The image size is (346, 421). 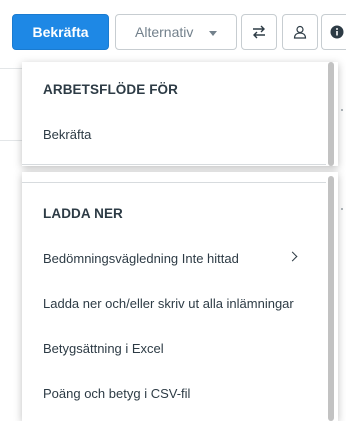 What do you see at coordinates (164, 32) in the screenshot?
I see `options-label: Alternativ` at bounding box center [164, 32].